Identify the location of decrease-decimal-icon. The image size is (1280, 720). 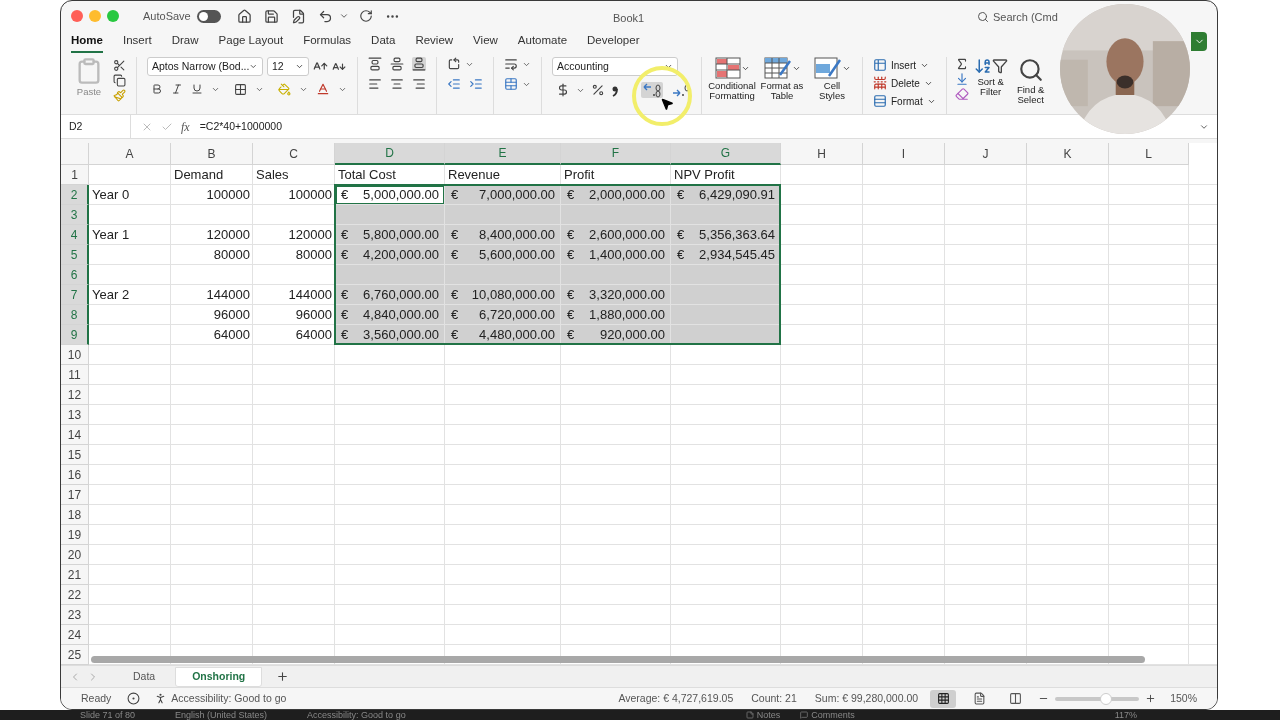
(652, 90).